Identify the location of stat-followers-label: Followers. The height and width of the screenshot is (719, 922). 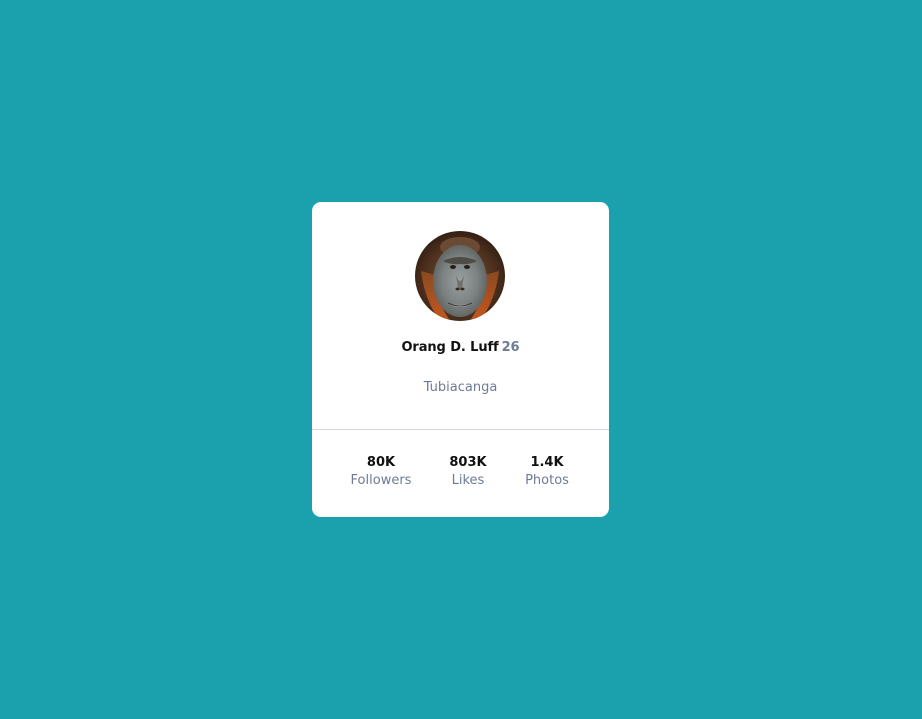
(381, 480).